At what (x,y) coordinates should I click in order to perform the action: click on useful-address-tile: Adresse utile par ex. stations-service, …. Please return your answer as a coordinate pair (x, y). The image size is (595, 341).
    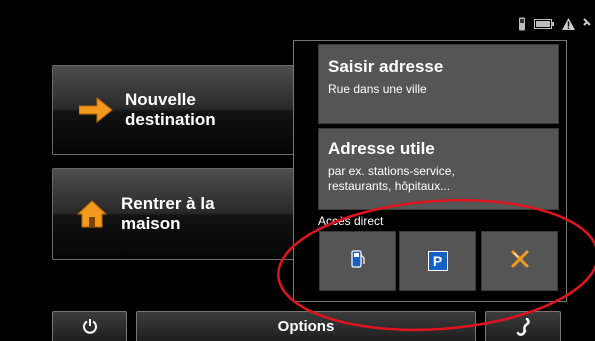
    Looking at the image, I should click on (438, 169).